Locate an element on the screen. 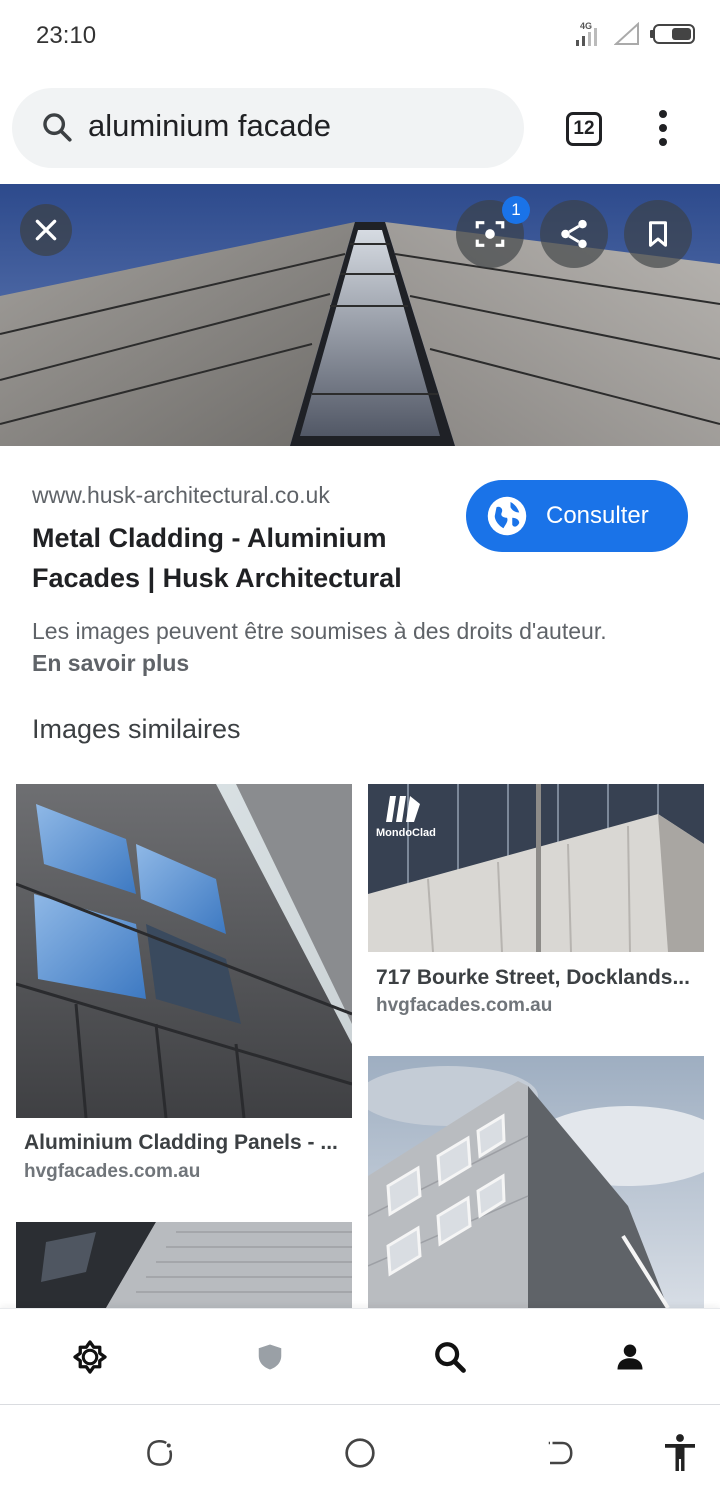 The height and width of the screenshot is (1500, 720). close-preview-button is located at coordinates (46, 230).